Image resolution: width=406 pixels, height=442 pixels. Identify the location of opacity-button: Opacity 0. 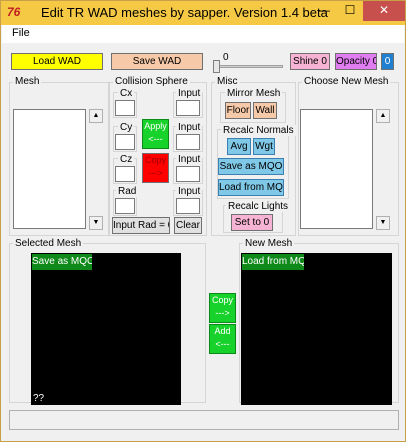
(356, 61).